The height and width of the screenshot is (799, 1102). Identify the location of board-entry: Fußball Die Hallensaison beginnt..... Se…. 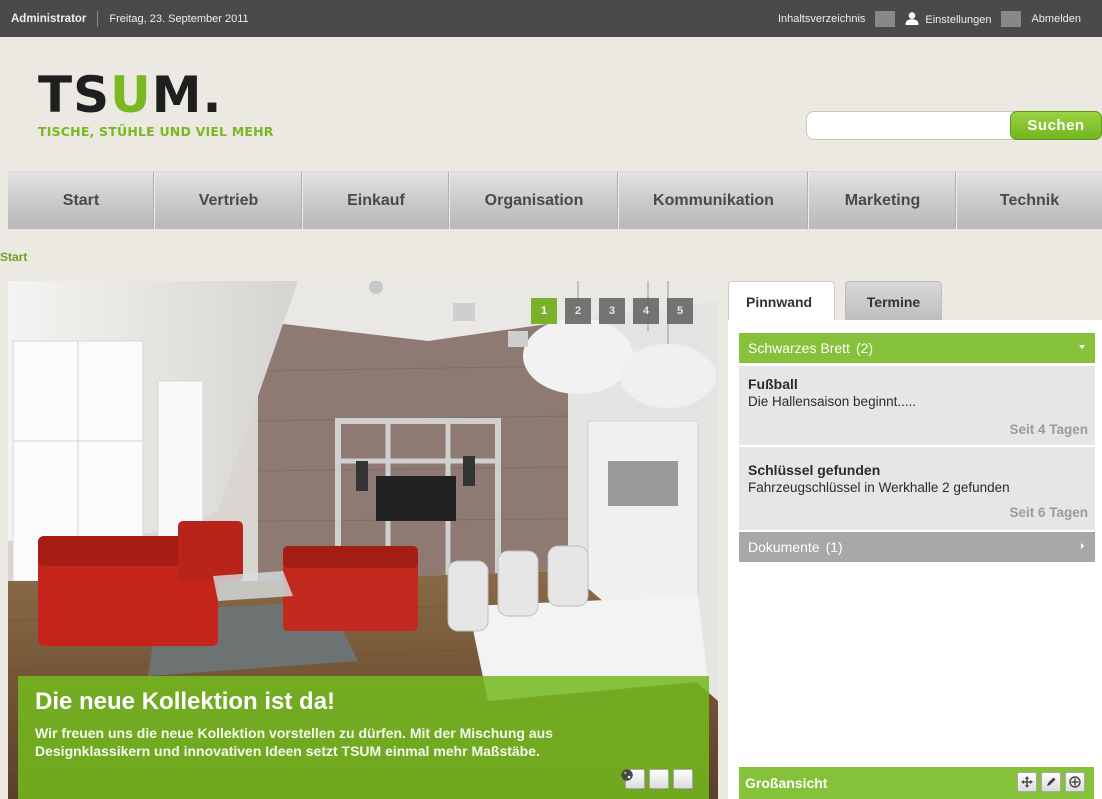
(917, 405).